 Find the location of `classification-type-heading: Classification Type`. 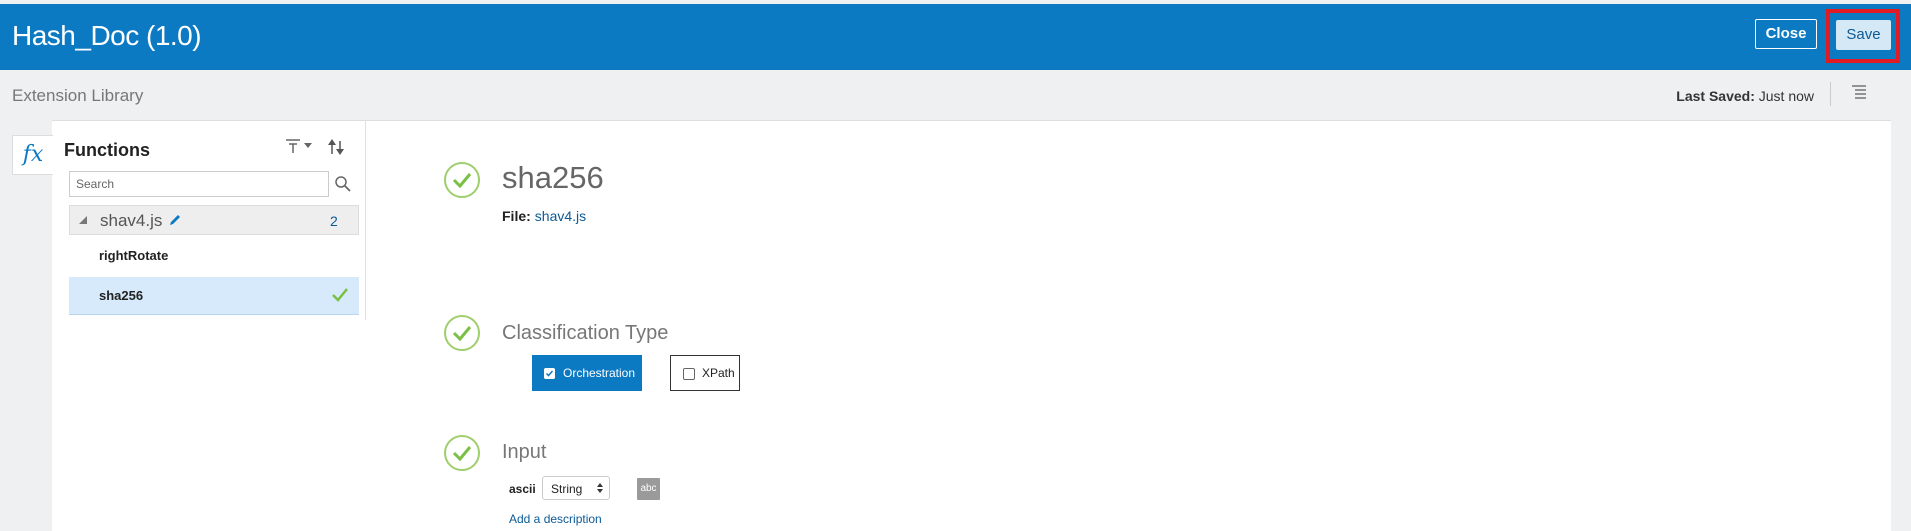

classification-type-heading: Classification Type is located at coordinates (585, 333).